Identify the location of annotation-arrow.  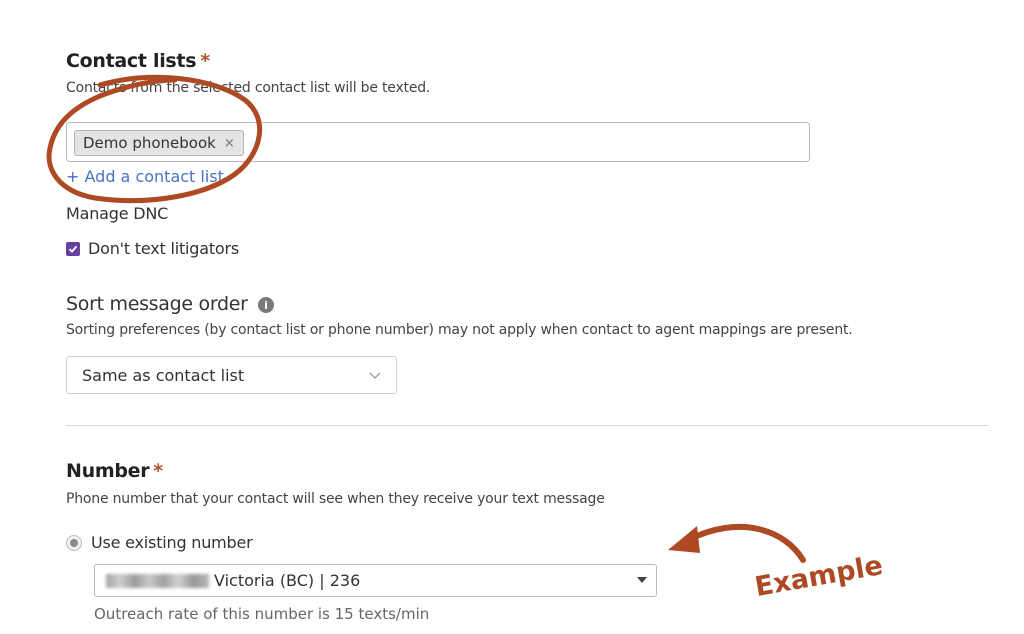
(745, 543).